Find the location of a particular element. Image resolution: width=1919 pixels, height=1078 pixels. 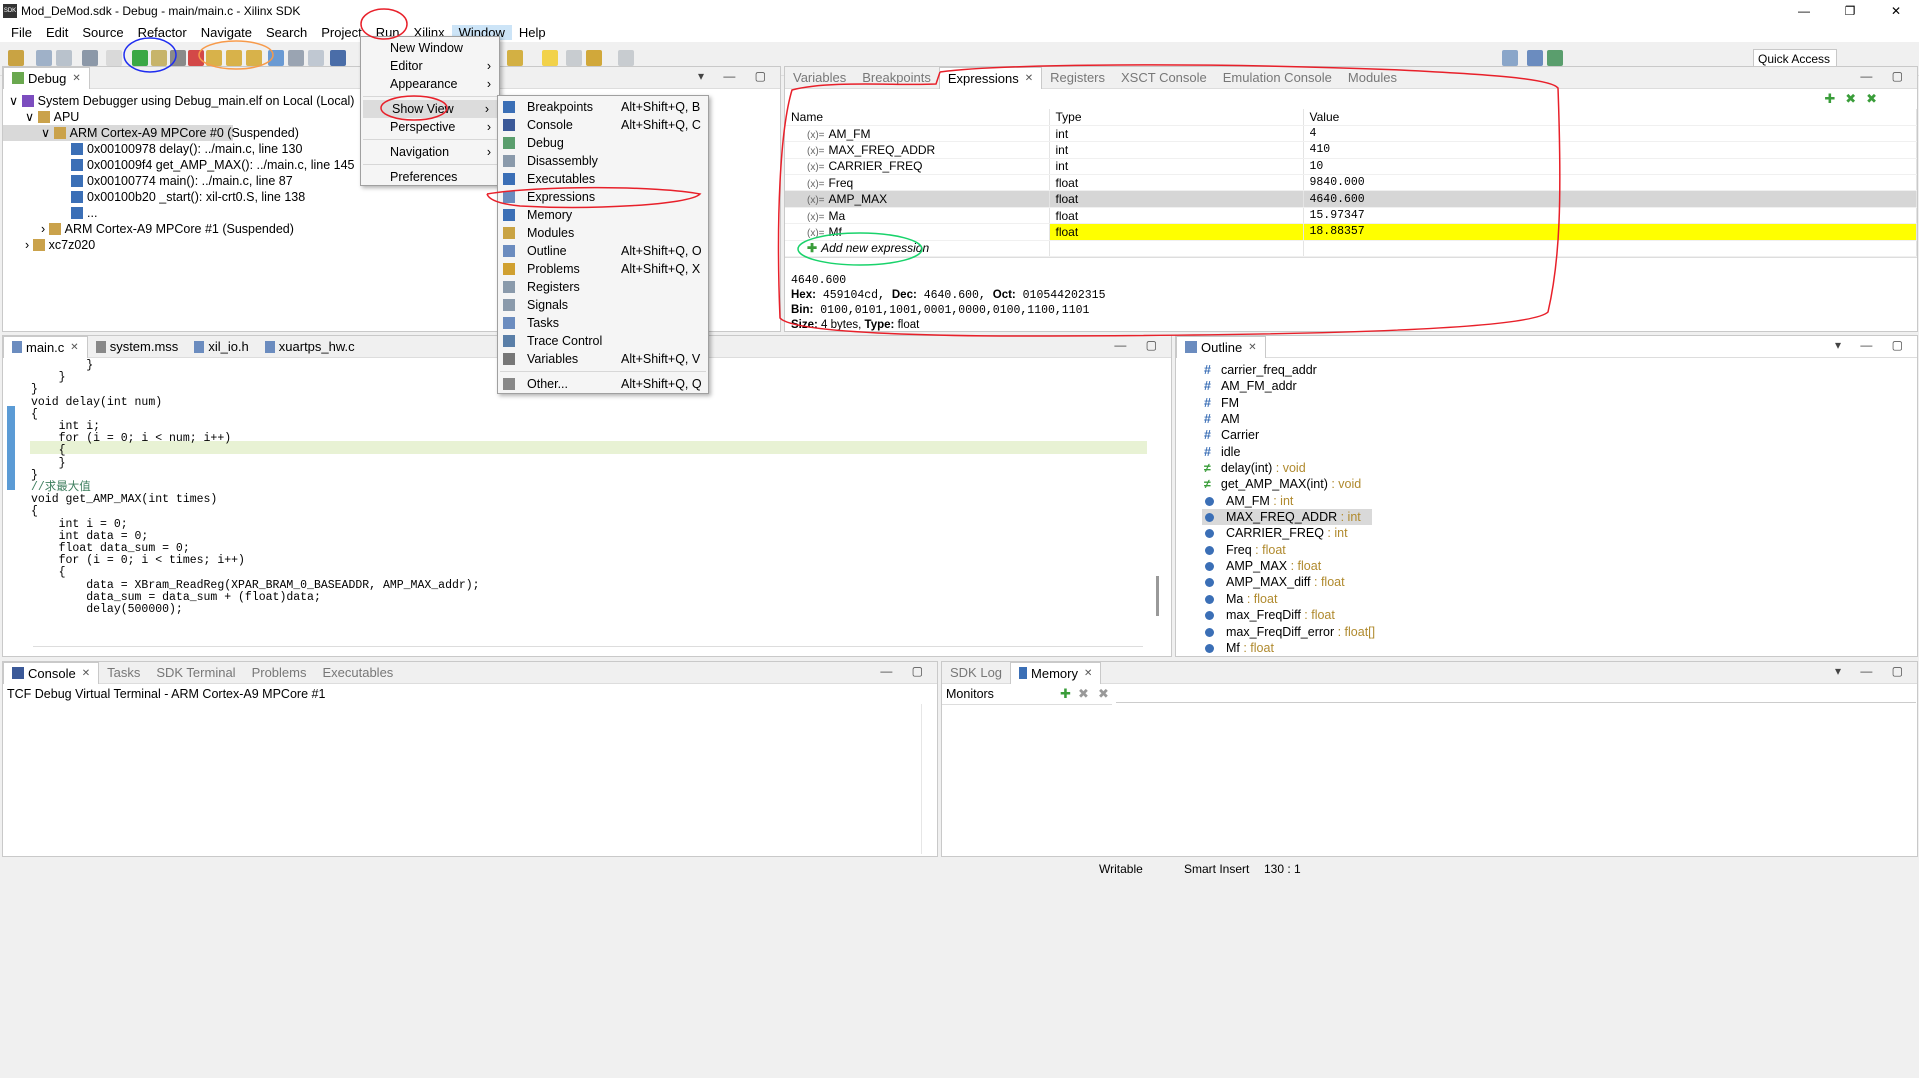

menu-item-editor: Editor › is located at coordinates (430, 66).